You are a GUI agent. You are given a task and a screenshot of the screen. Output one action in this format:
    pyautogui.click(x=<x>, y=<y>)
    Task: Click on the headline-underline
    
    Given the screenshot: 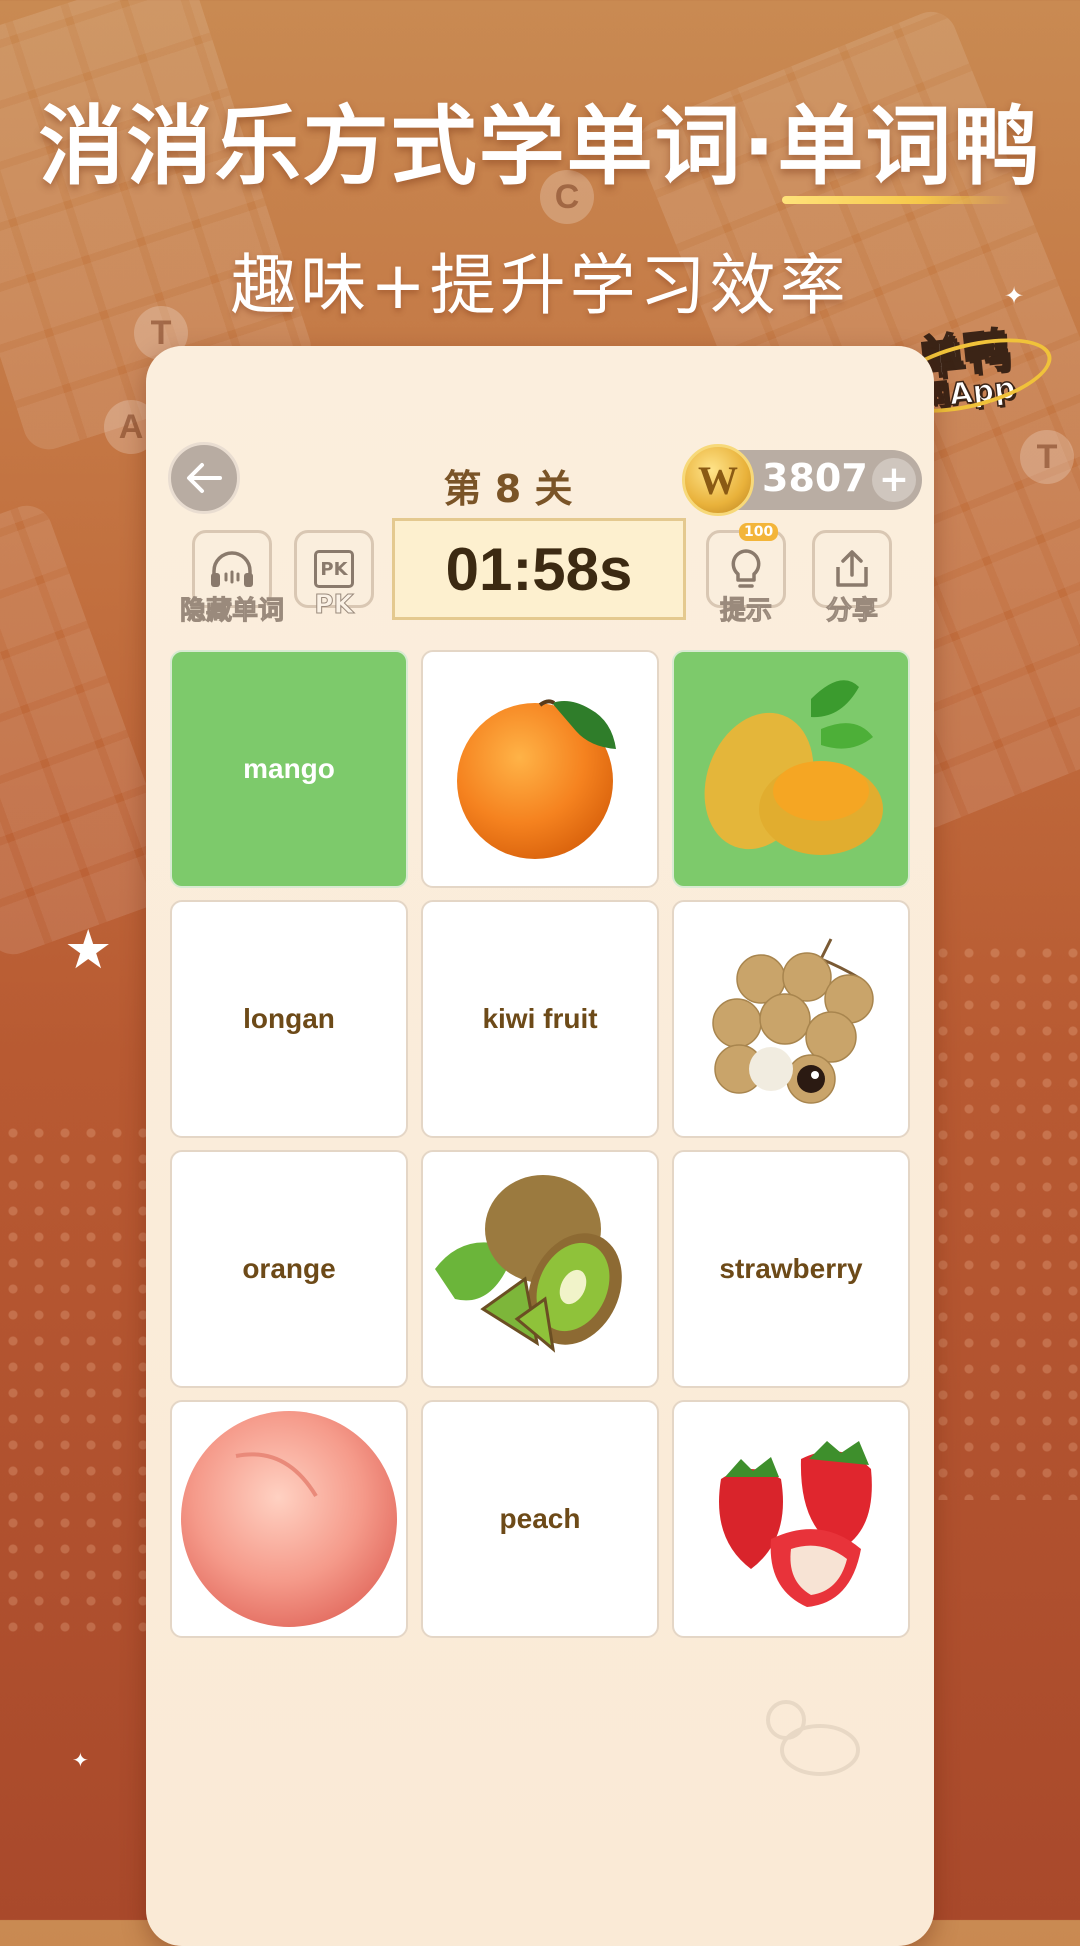 What is the action you would take?
    pyautogui.click(x=897, y=200)
    